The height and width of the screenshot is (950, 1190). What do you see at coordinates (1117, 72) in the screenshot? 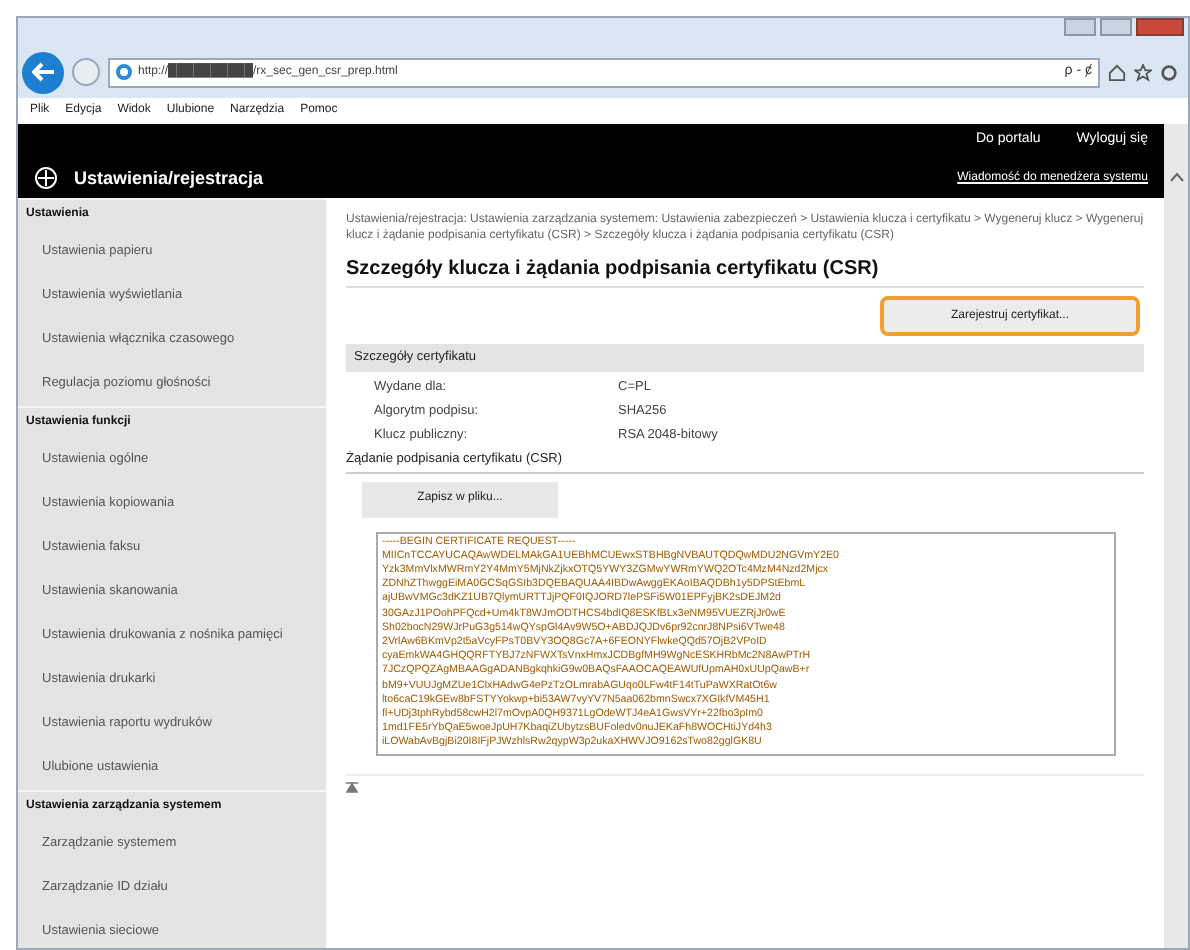
I see `home-icon` at bounding box center [1117, 72].